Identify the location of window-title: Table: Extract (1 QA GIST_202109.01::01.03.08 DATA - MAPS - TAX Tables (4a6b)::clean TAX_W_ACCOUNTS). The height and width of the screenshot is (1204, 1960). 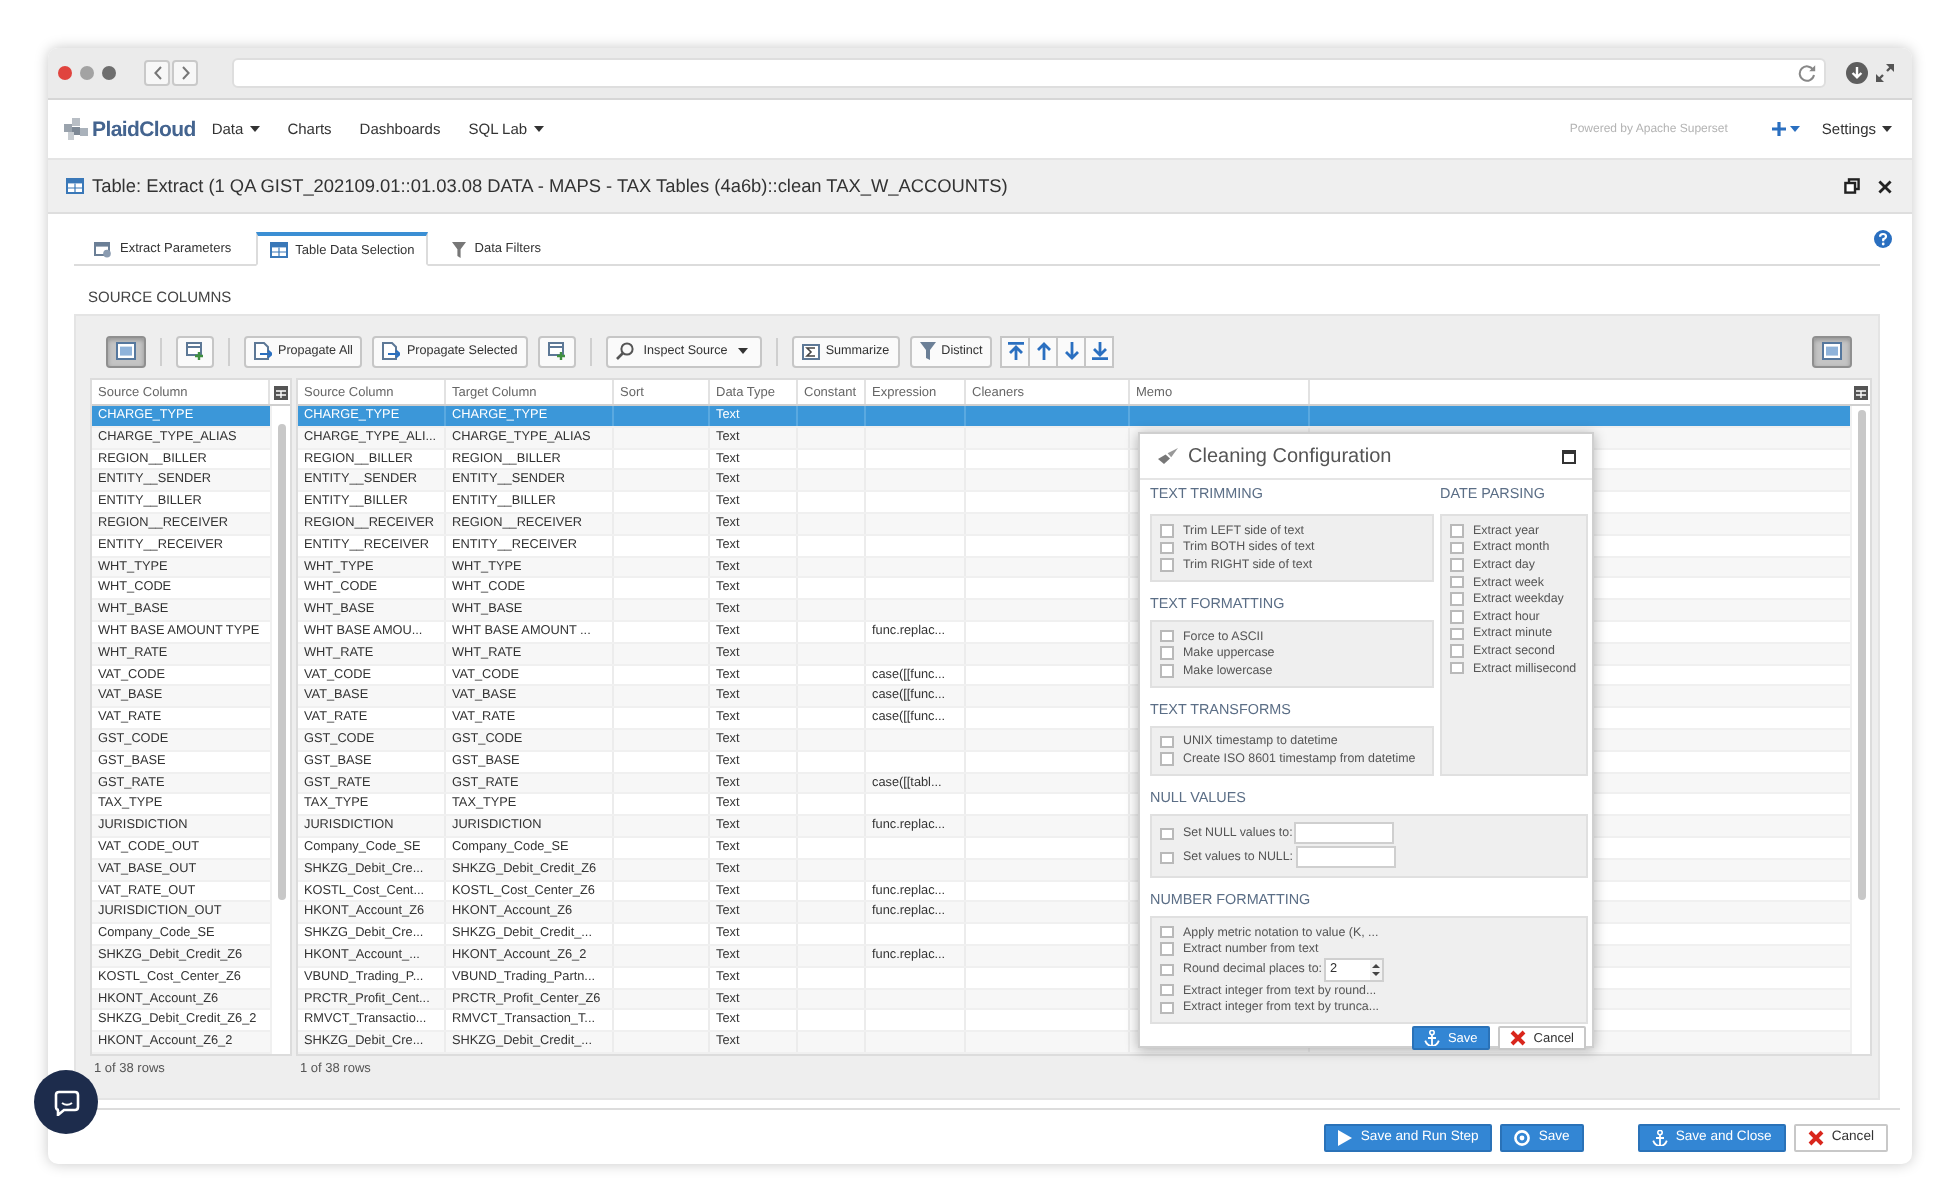
(550, 186).